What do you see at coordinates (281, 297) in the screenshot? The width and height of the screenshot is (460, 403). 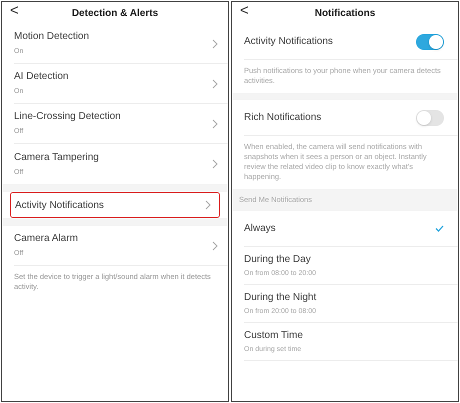 I see `row-label: During the Night` at bounding box center [281, 297].